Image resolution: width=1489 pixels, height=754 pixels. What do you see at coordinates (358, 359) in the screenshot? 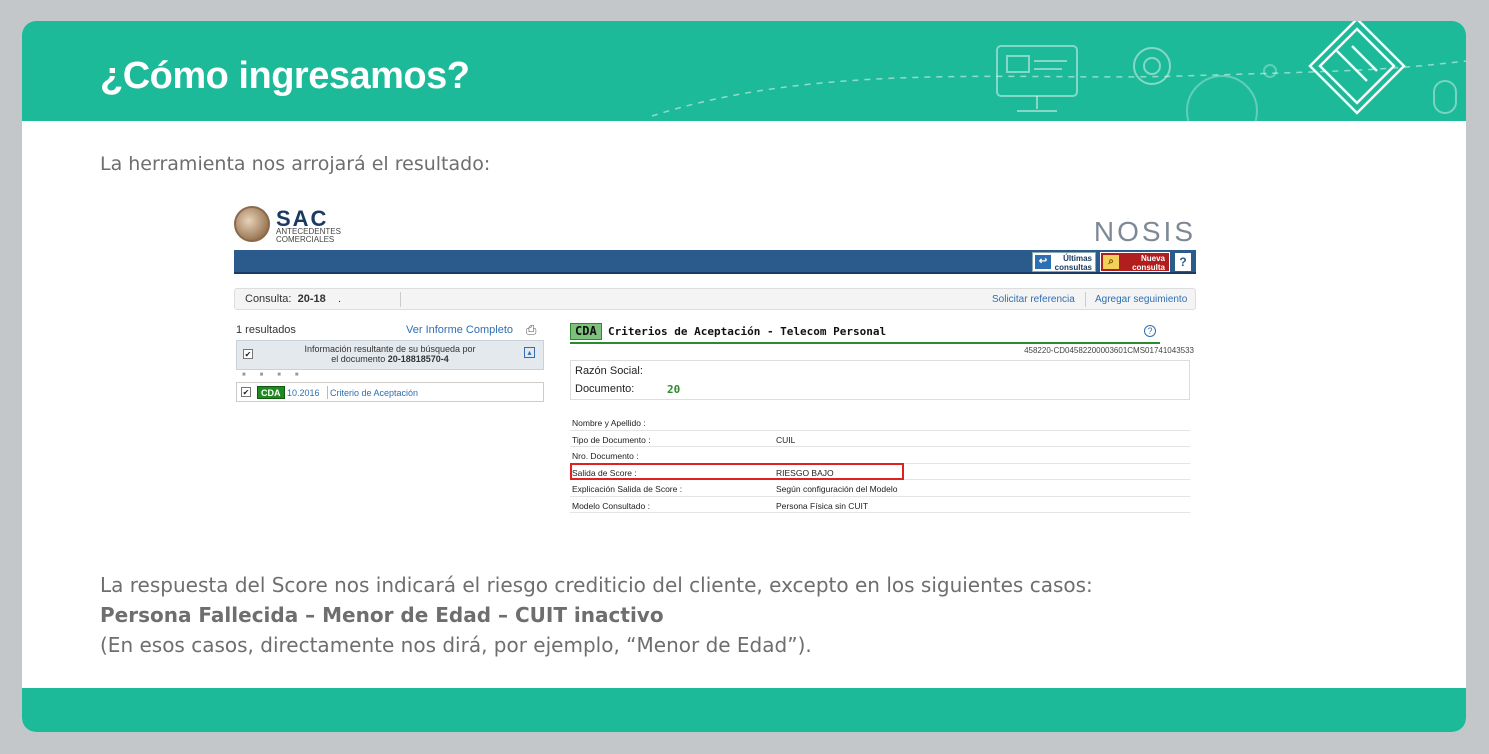
I see `info-line2-prefix: el documento` at bounding box center [358, 359].